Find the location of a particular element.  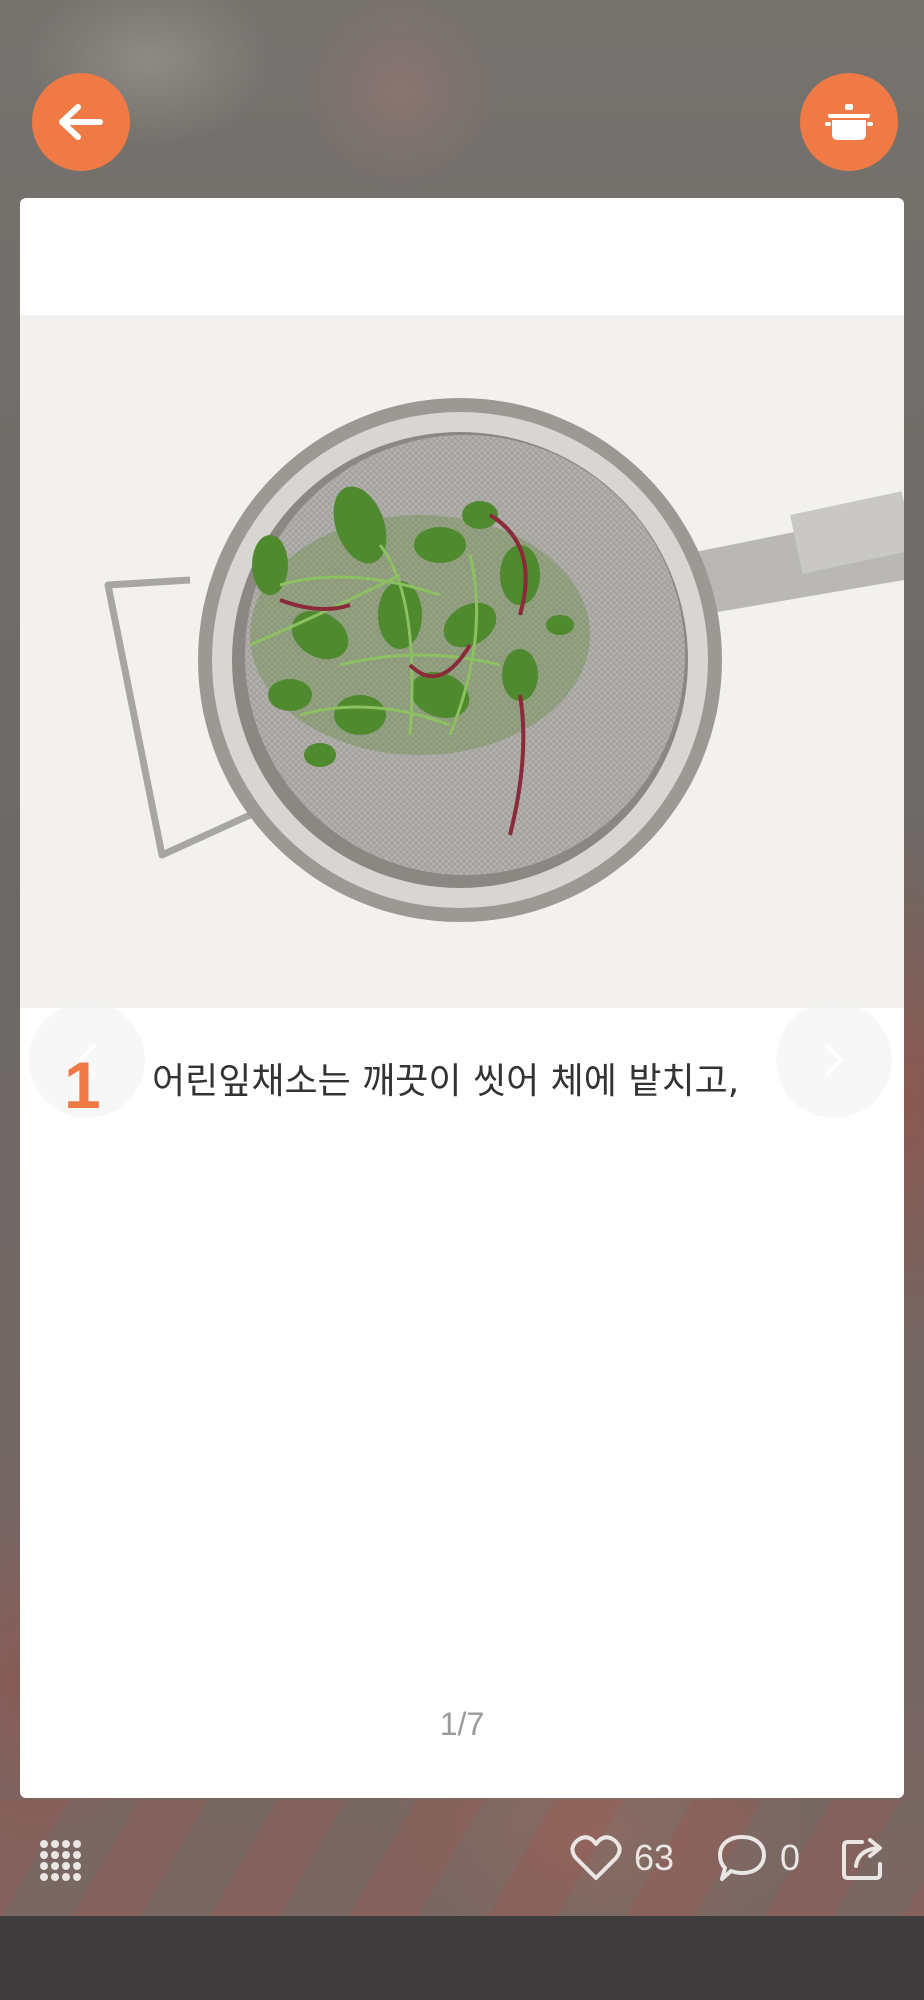

share-button is located at coordinates (864, 1858).